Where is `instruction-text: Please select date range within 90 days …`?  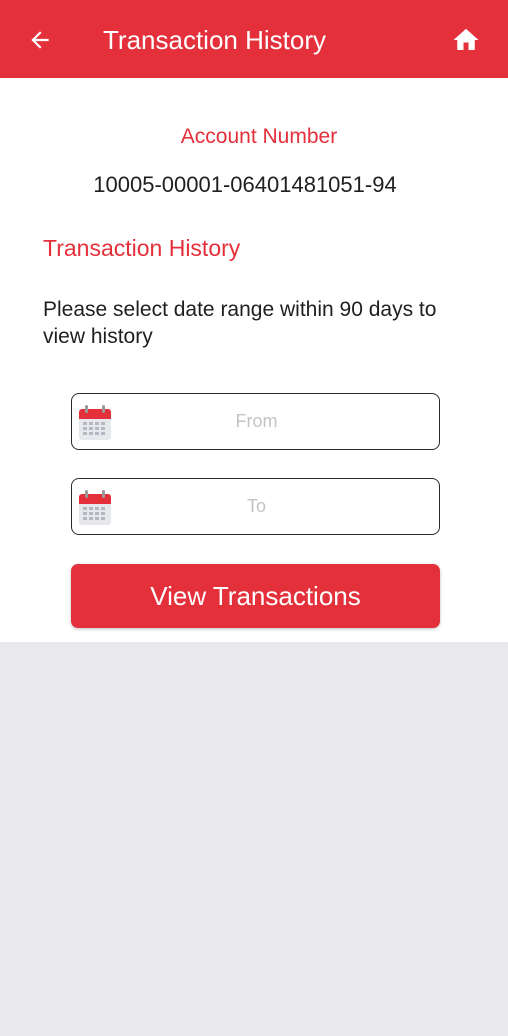
instruction-text: Please select date range within 90 days … is located at coordinates (240, 323).